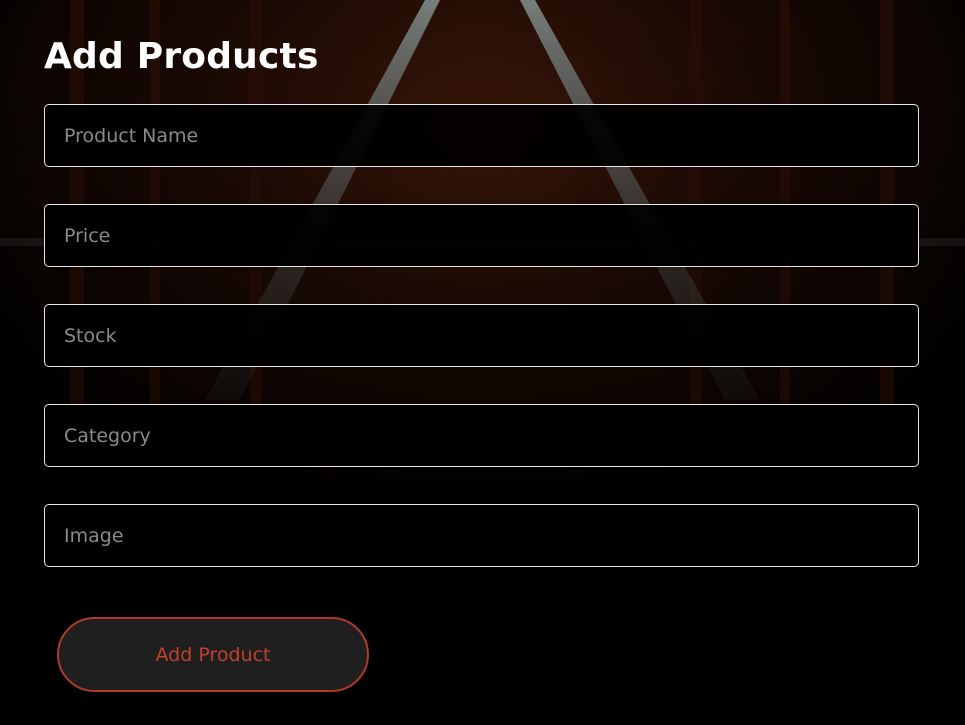  Describe the element at coordinates (481, 435) in the screenshot. I see `category-input` at that location.